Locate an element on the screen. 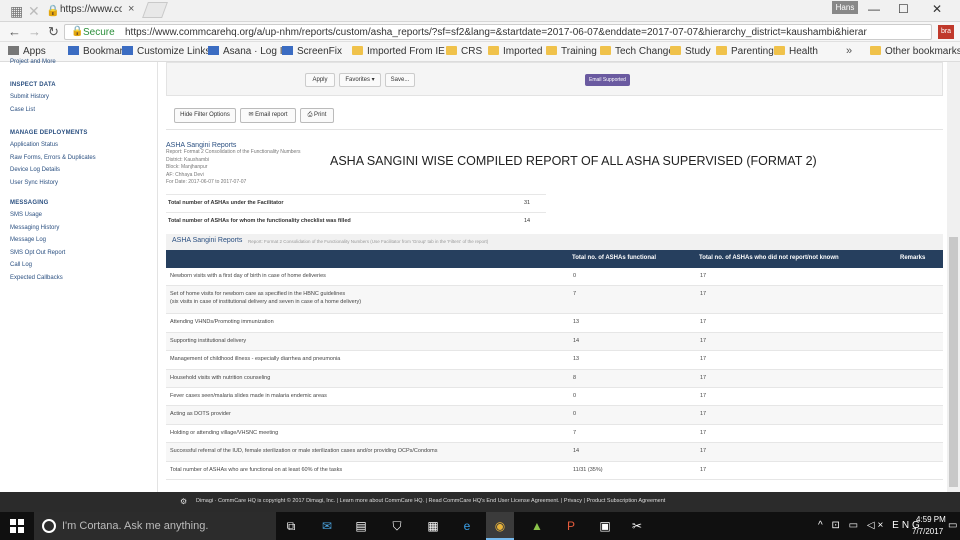 This screenshot has height=540, width=960. favorites-dropdown: Favorites ▾ is located at coordinates (360, 80).